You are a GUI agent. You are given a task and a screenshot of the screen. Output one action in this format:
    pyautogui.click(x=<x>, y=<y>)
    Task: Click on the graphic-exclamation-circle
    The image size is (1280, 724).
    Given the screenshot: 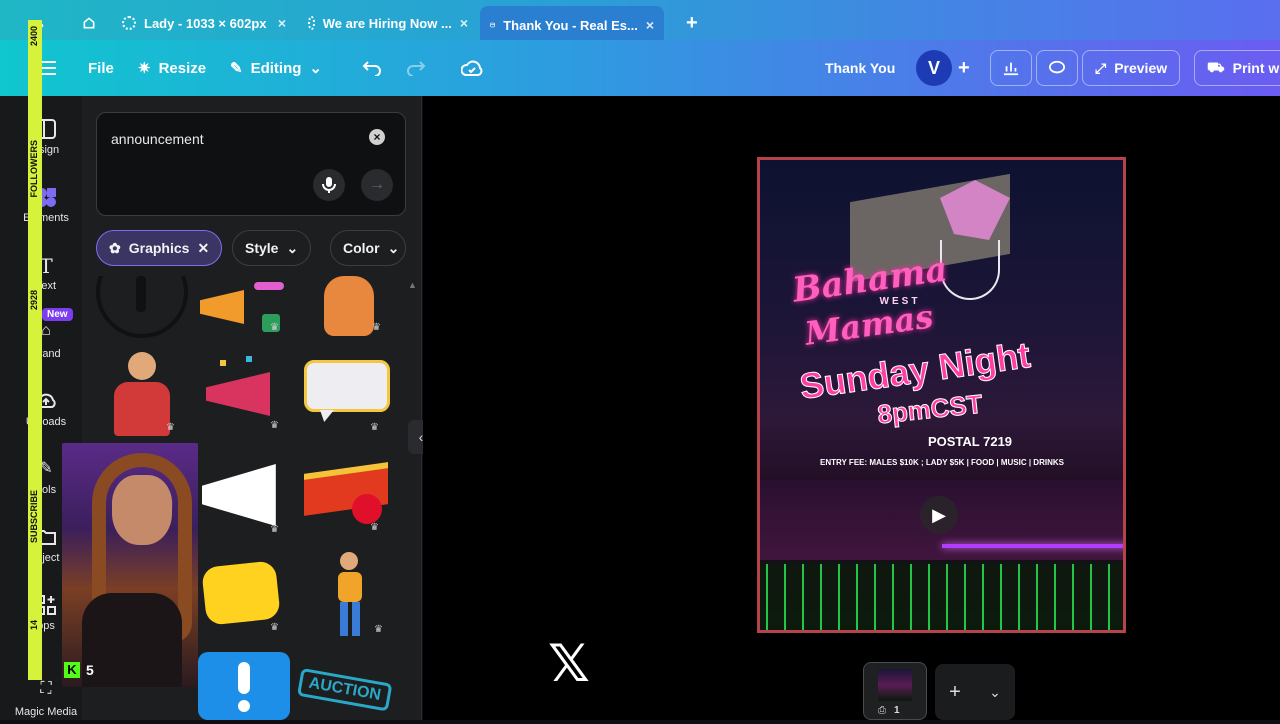 What is the action you would take?
    pyautogui.click(x=142, y=307)
    